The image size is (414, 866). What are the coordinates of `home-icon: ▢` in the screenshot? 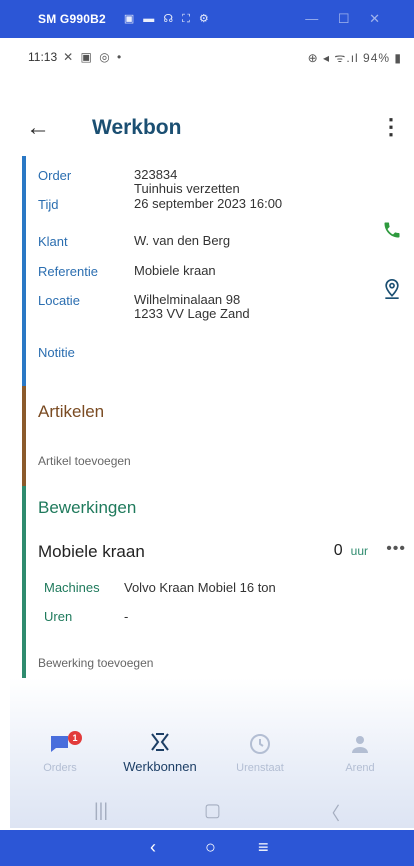 It's located at (212, 810).